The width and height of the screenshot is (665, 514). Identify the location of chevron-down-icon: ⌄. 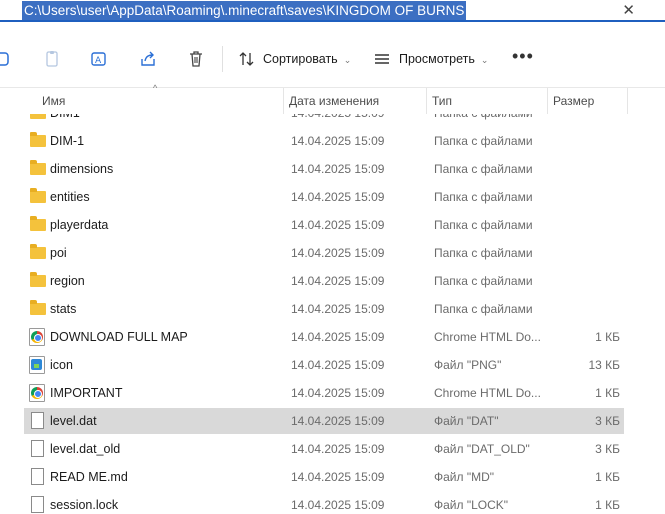
(347, 60).